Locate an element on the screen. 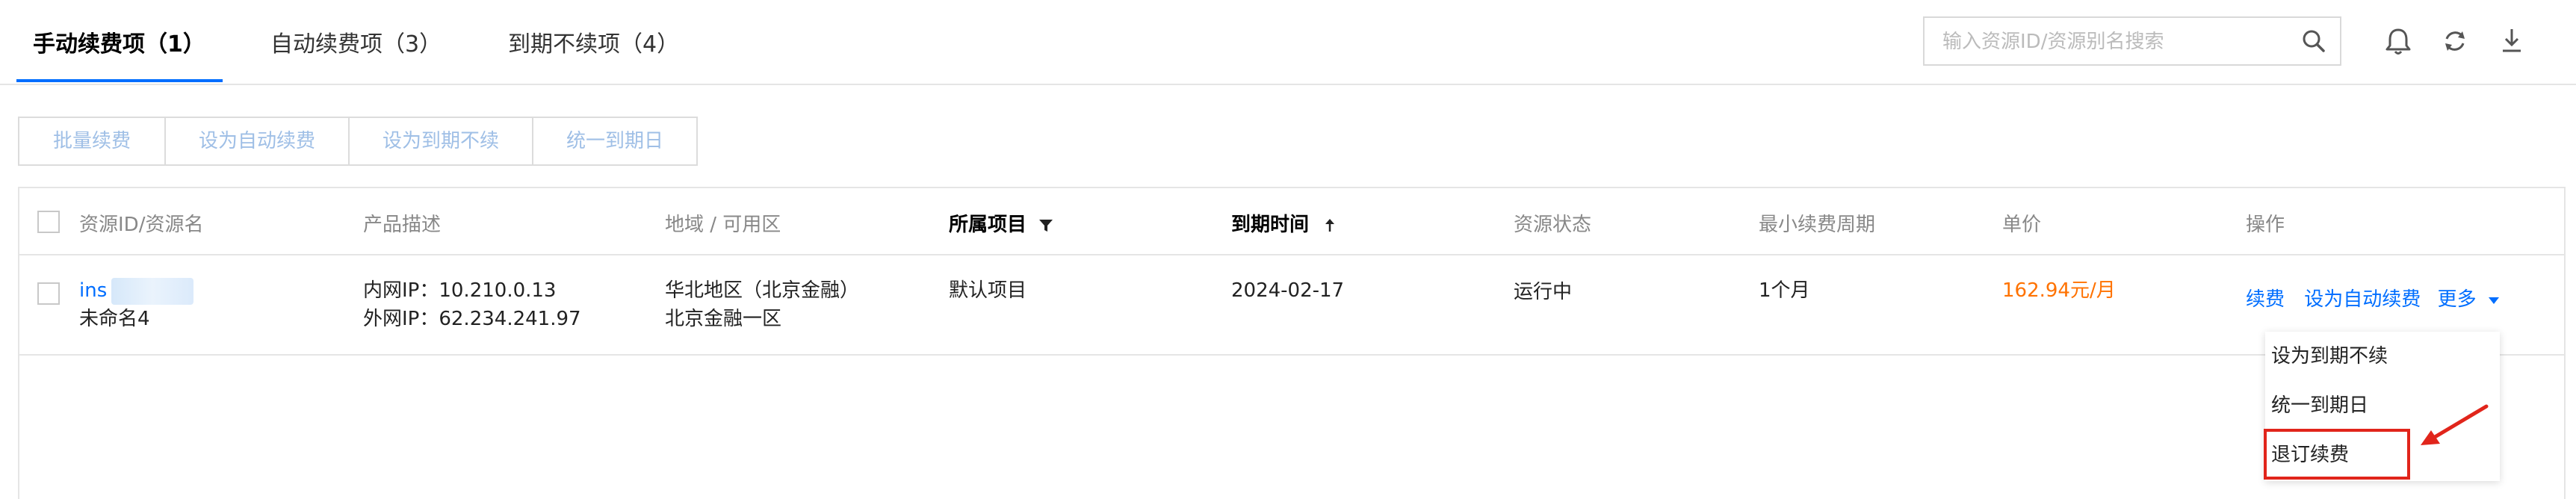 This screenshot has width=2576, height=499. header-status: 资源状态 is located at coordinates (1553, 225).